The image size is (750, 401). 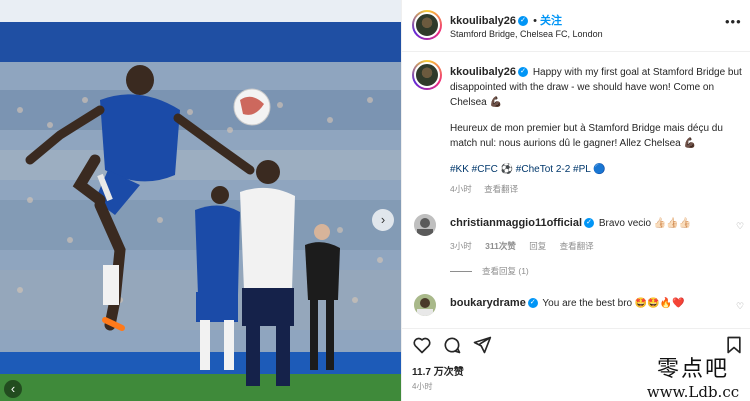 What do you see at coordinates (693, 392) in the screenshot?
I see `watermark-url: www.Ldb.cc` at bounding box center [693, 392].